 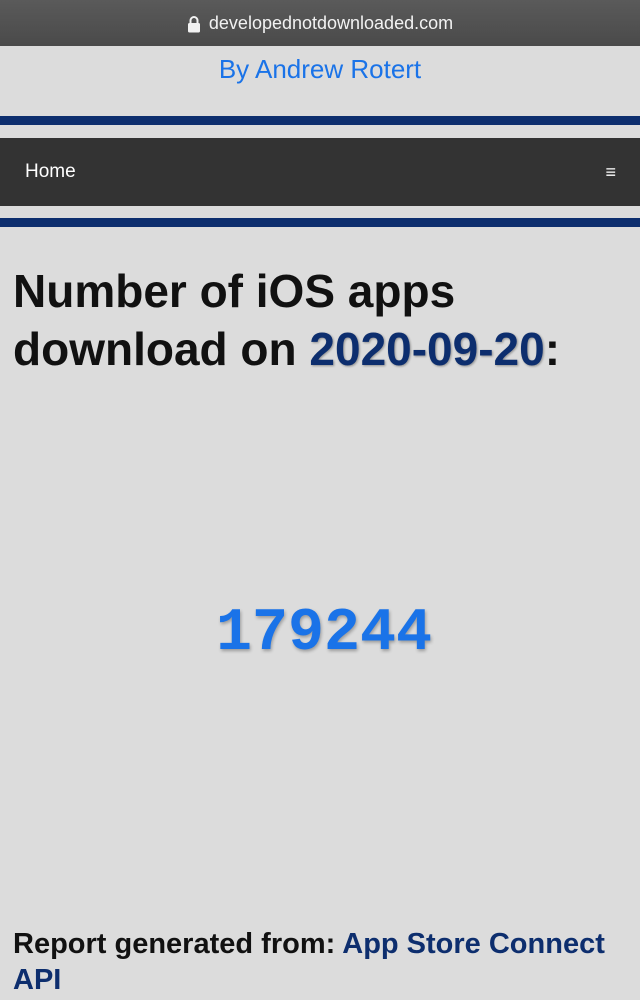 I want to click on url-text: developednotdownloaded.com, so click(x=331, y=22).